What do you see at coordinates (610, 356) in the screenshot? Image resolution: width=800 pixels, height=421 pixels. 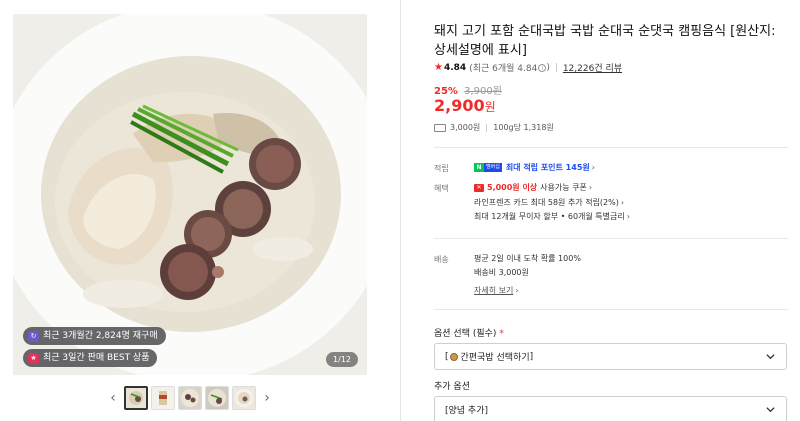 I see `required-option-select: [ 간편국밥 선택하기 ]` at bounding box center [610, 356].